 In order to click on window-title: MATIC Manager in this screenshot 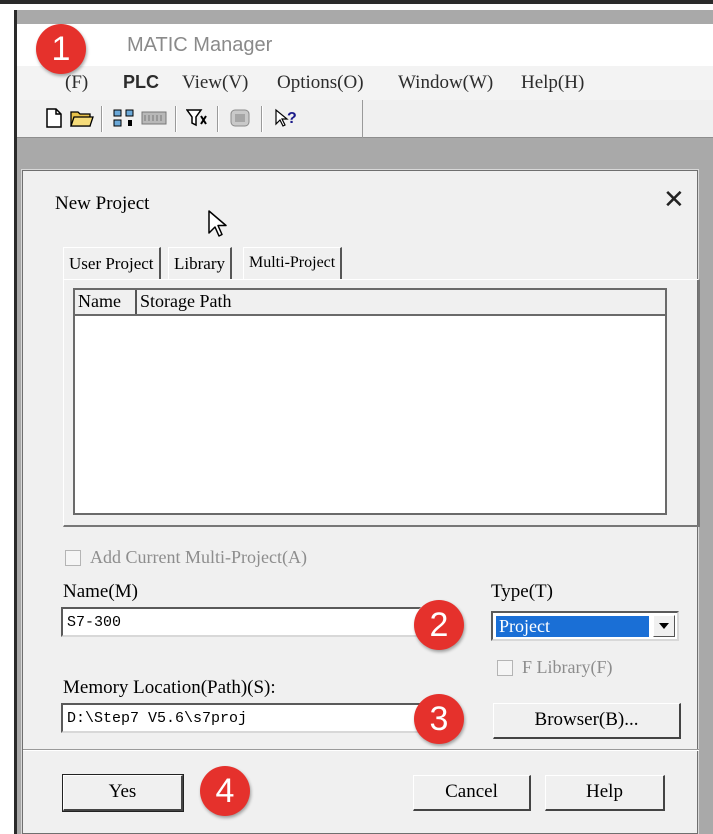, I will do `click(200, 45)`.